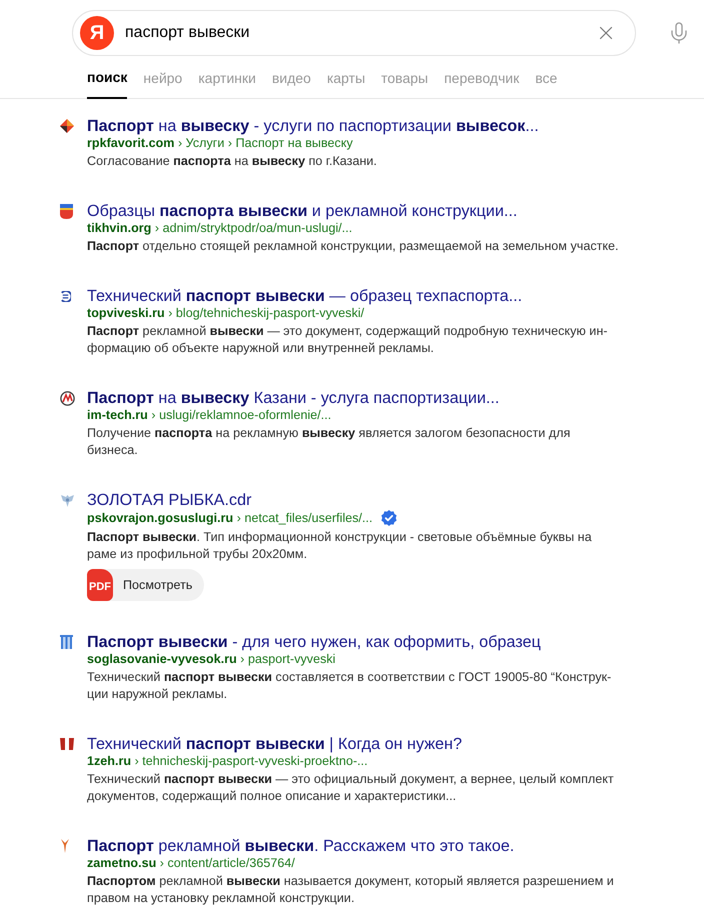  Describe the element at coordinates (354, 744) in the screenshot. I see `result-title-link: Технический паспорт вывески | Когда он нужен?` at that location.